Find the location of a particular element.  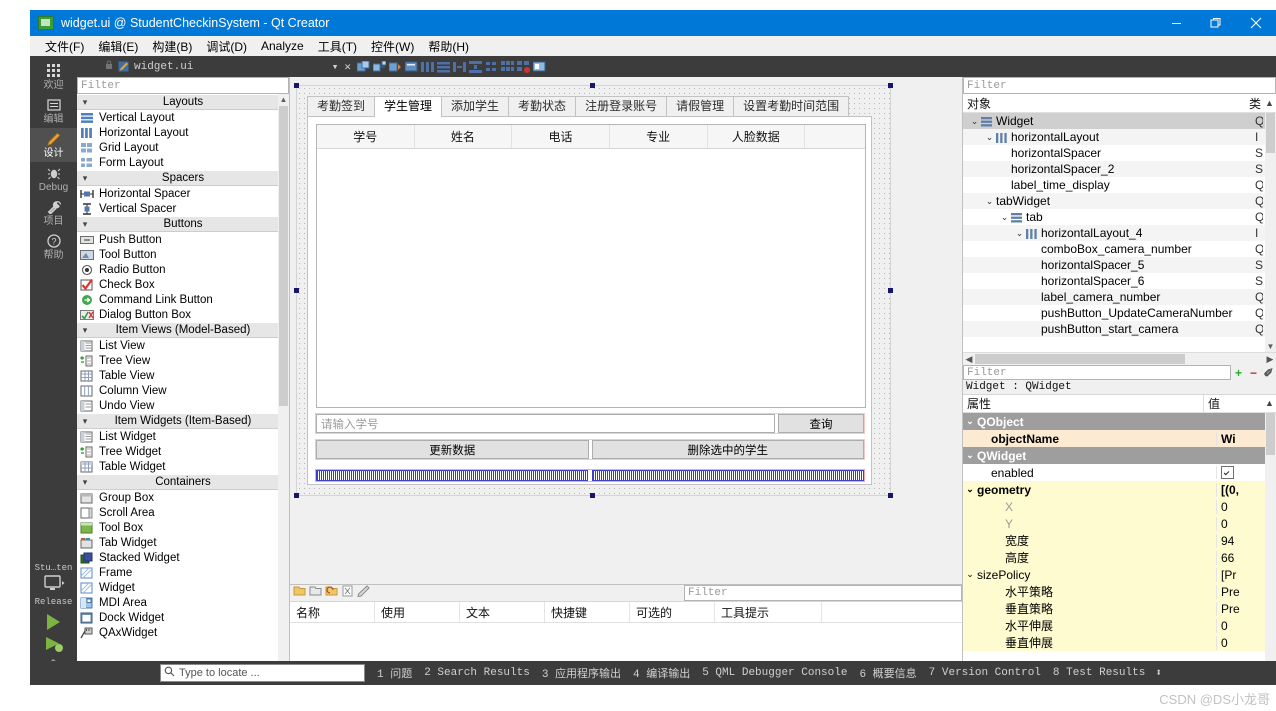

property-row: ⌄ QWidget is located at coordinates (1119, 455).